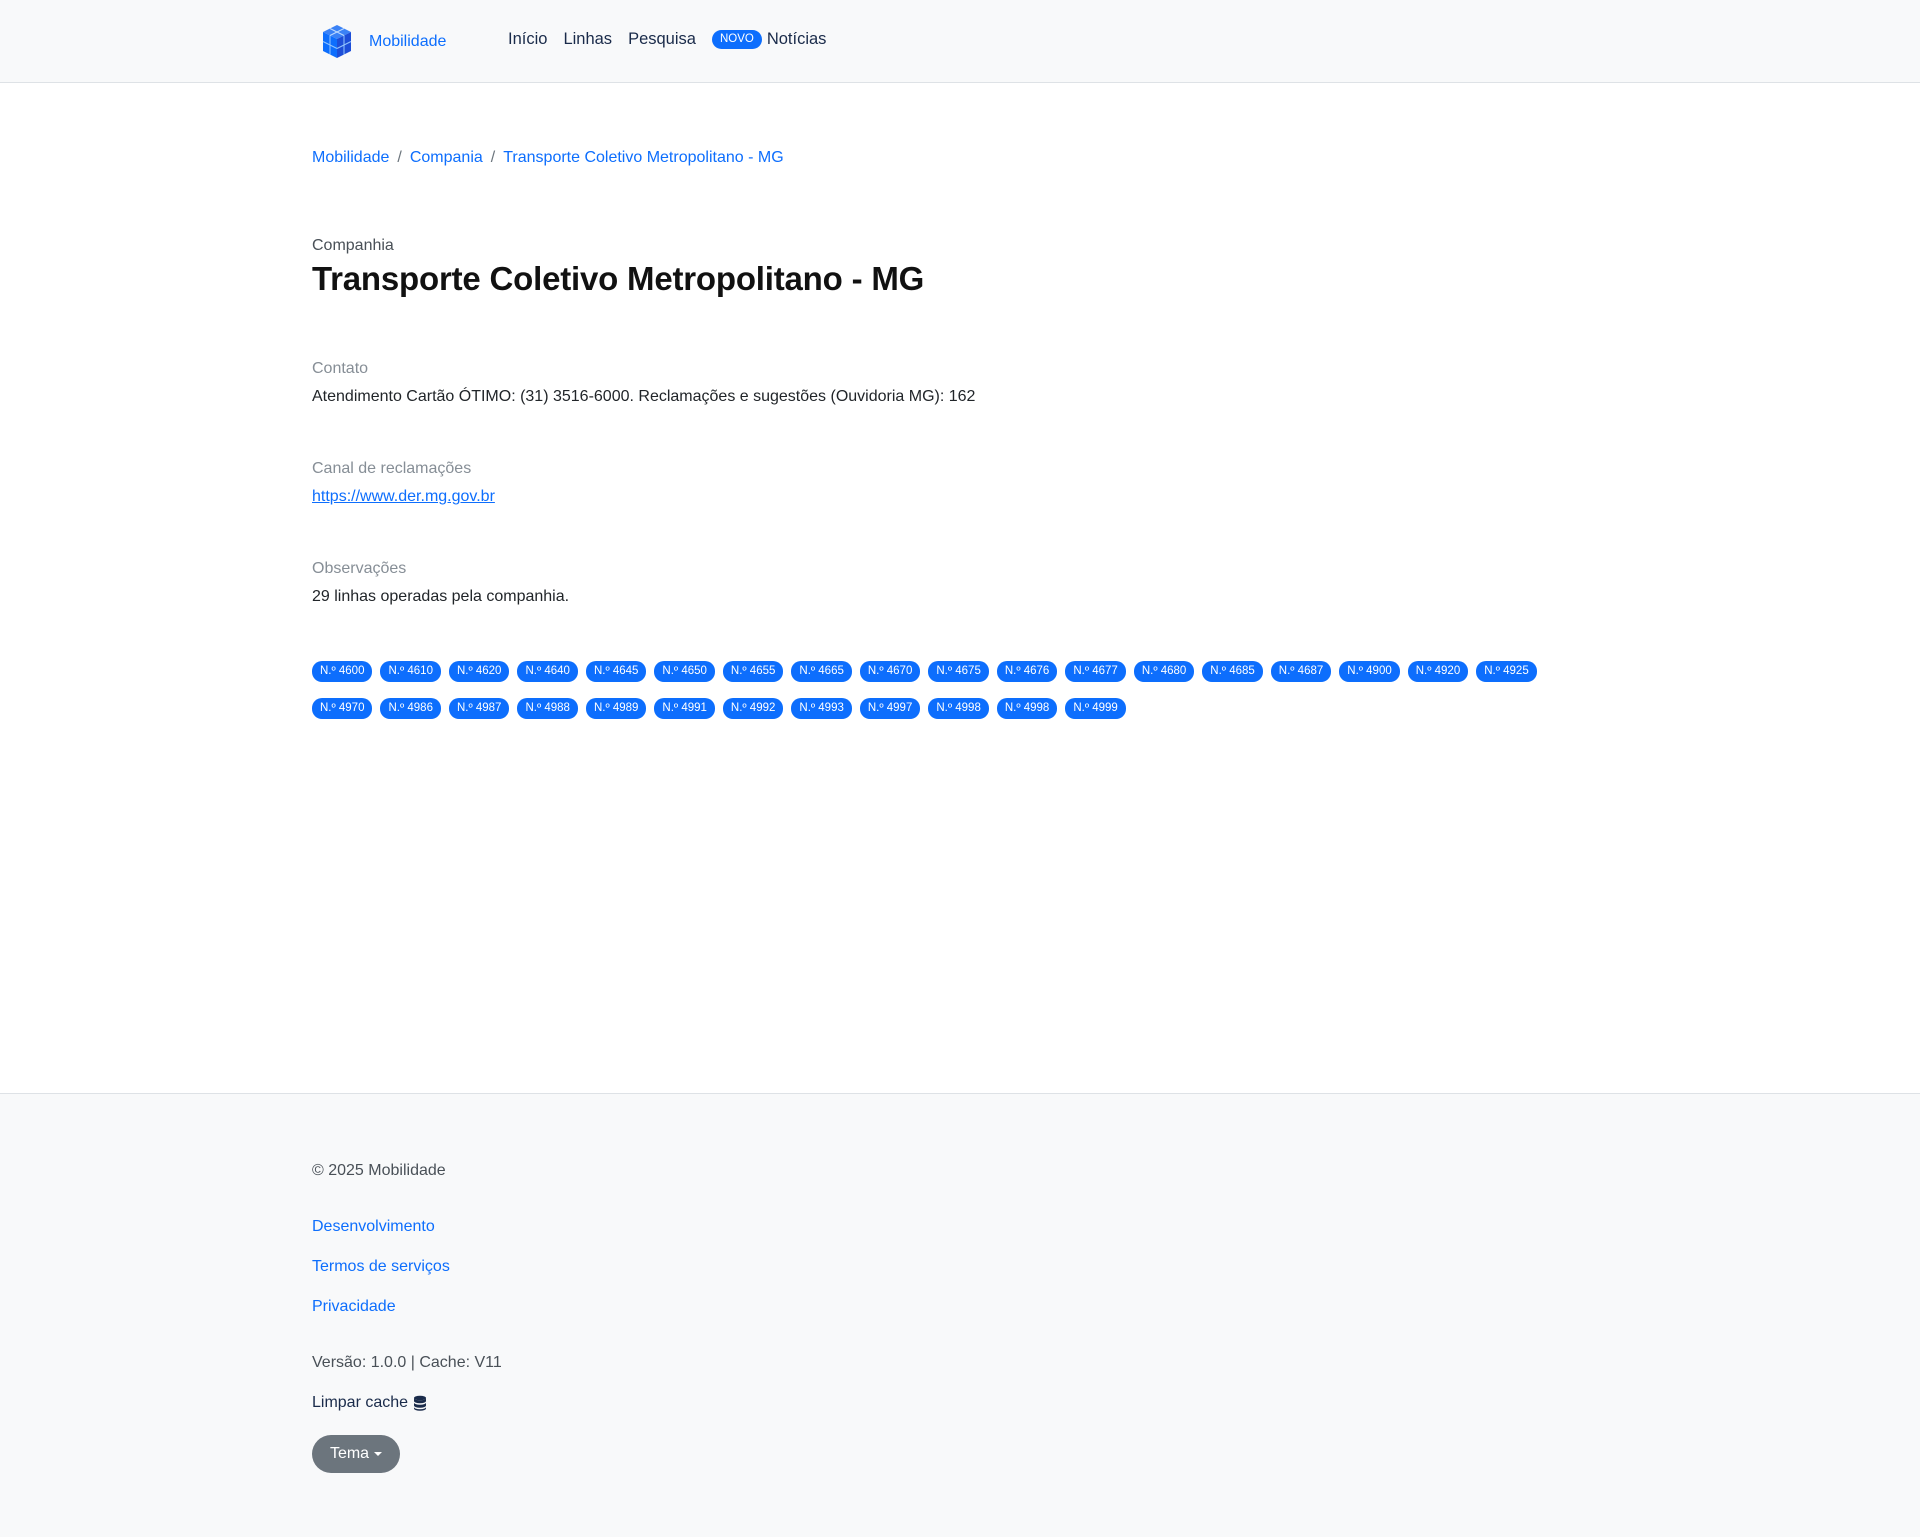 The height and width of the screenshot is (1537, 1920). I want to click on cube-logo-icon, so click(337, 41).